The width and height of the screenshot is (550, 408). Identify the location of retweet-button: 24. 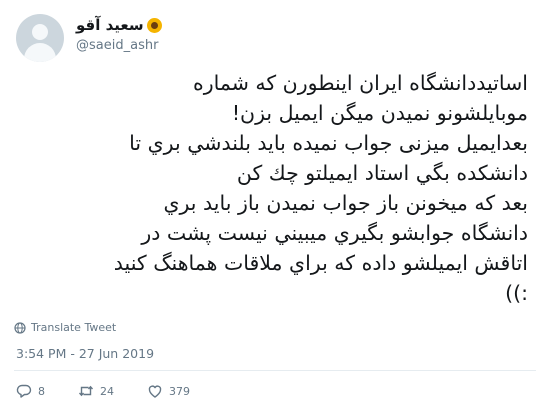
(96, 391).